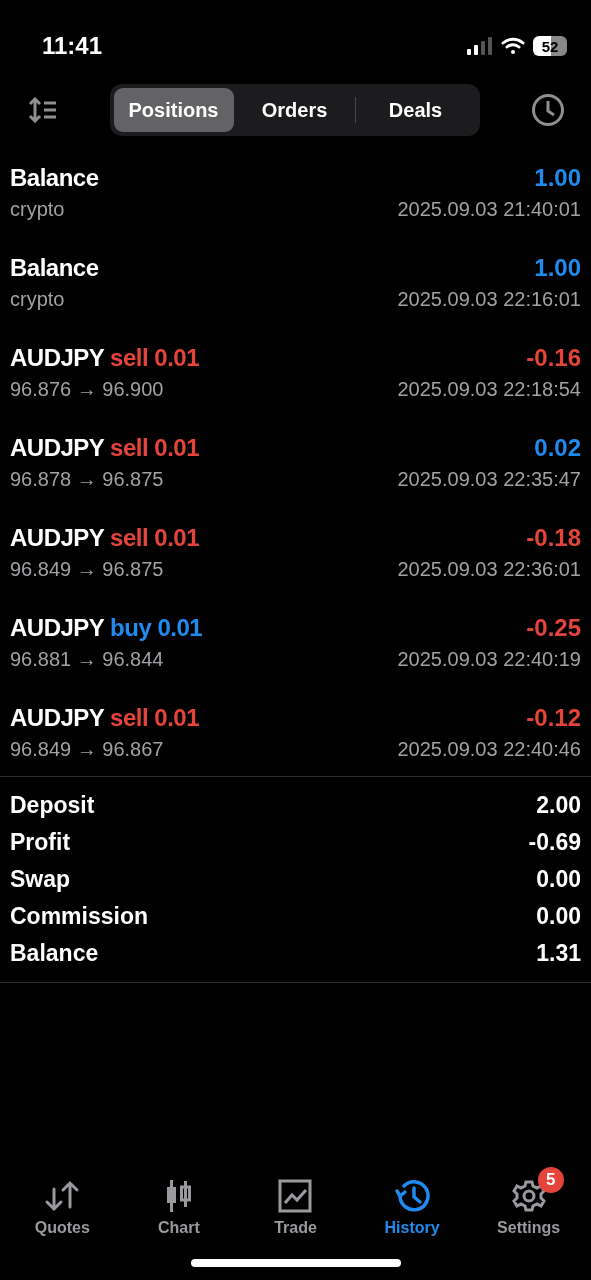 The image size is (591, 1280). What do you see at coordinates (550, 1180) in the screenshot?
I see `notification-badge: 5` at bounding box center [550, 1180].